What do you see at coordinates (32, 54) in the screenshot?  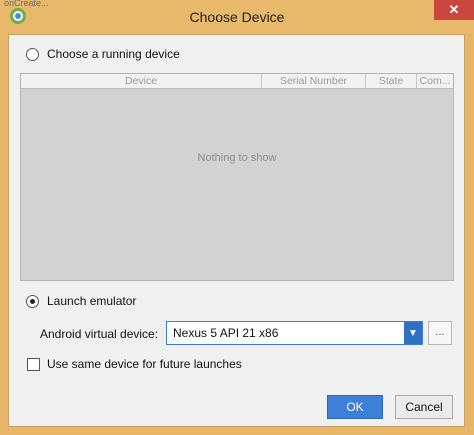 I see `running-device-radio` at bounding box center [32, 54].